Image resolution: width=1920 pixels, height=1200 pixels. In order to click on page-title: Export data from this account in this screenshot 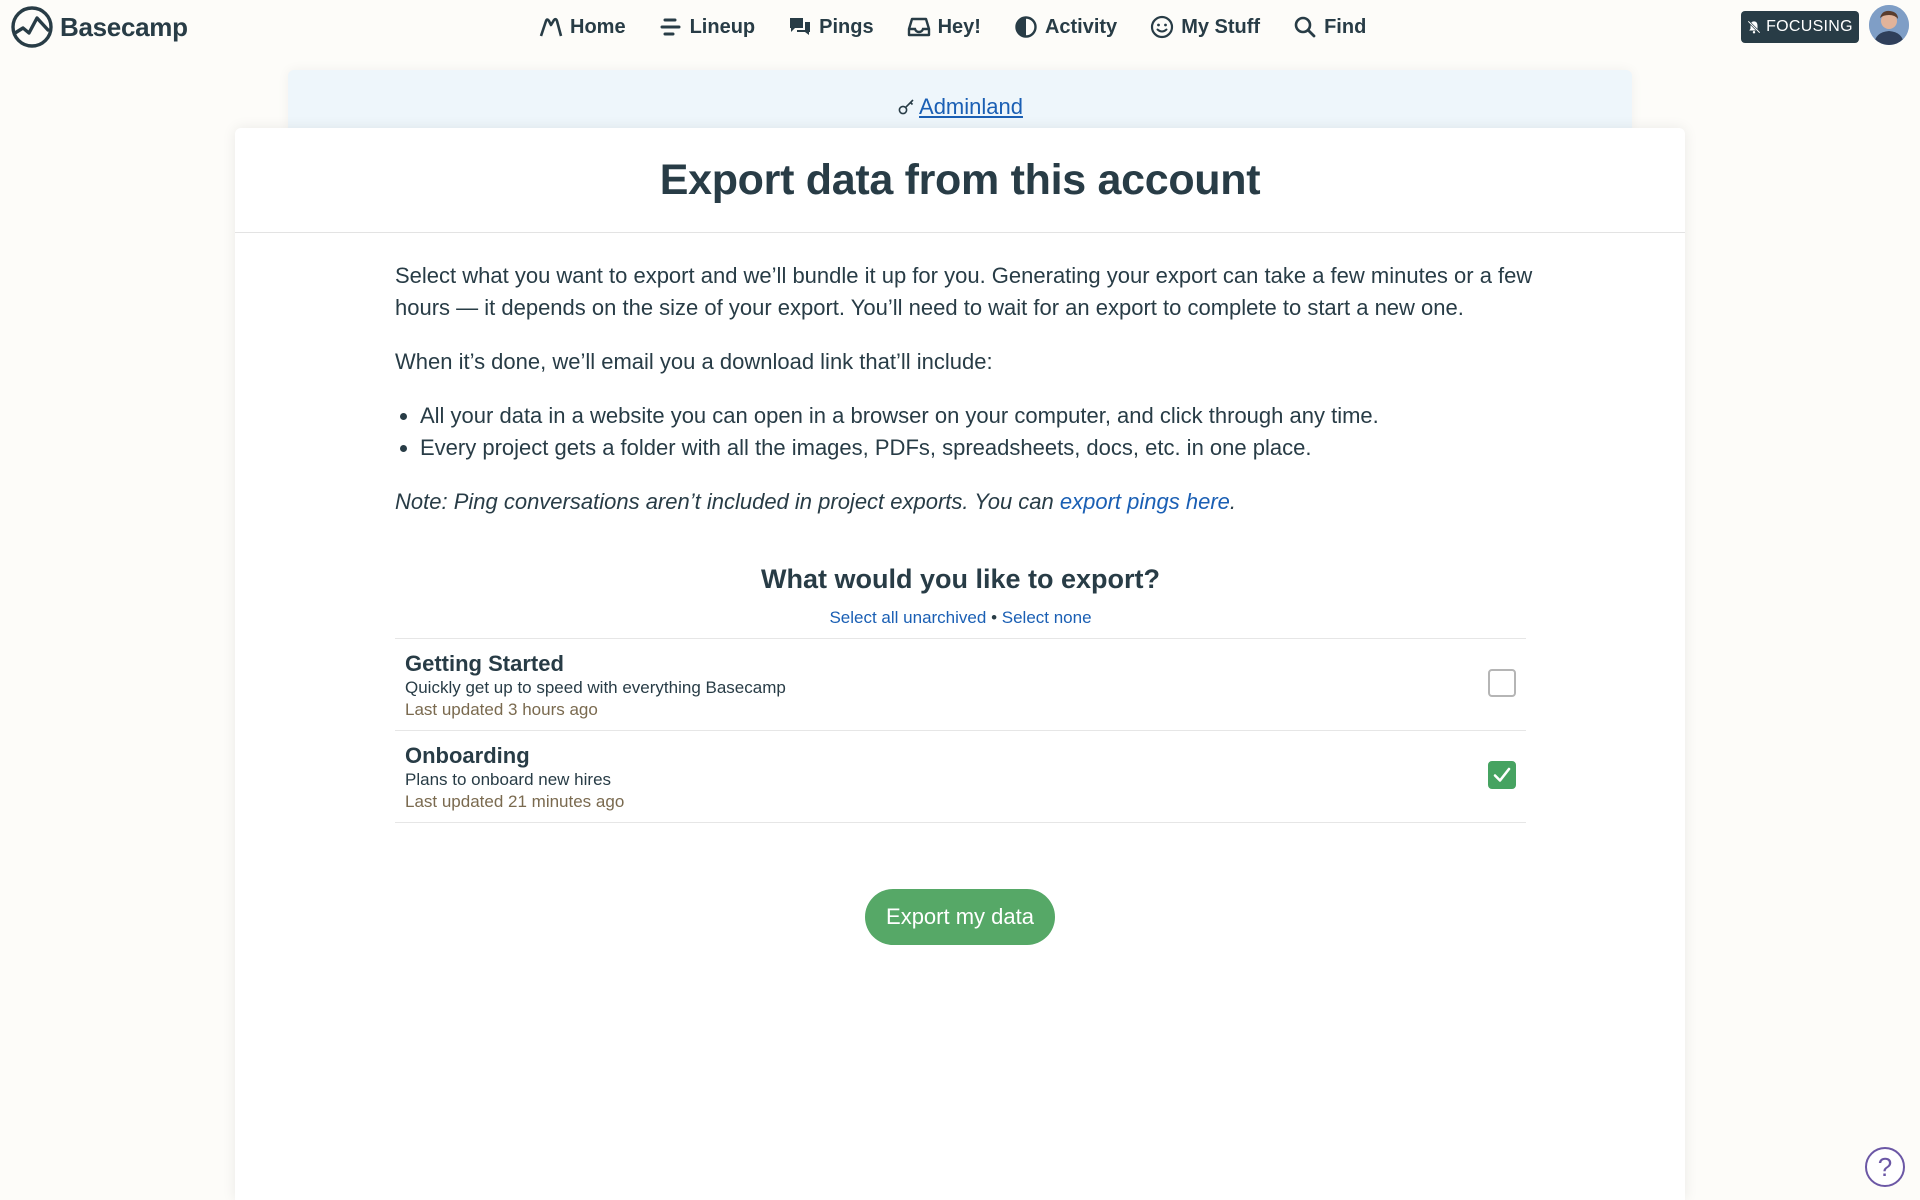, I will do `click(960, 179)`.